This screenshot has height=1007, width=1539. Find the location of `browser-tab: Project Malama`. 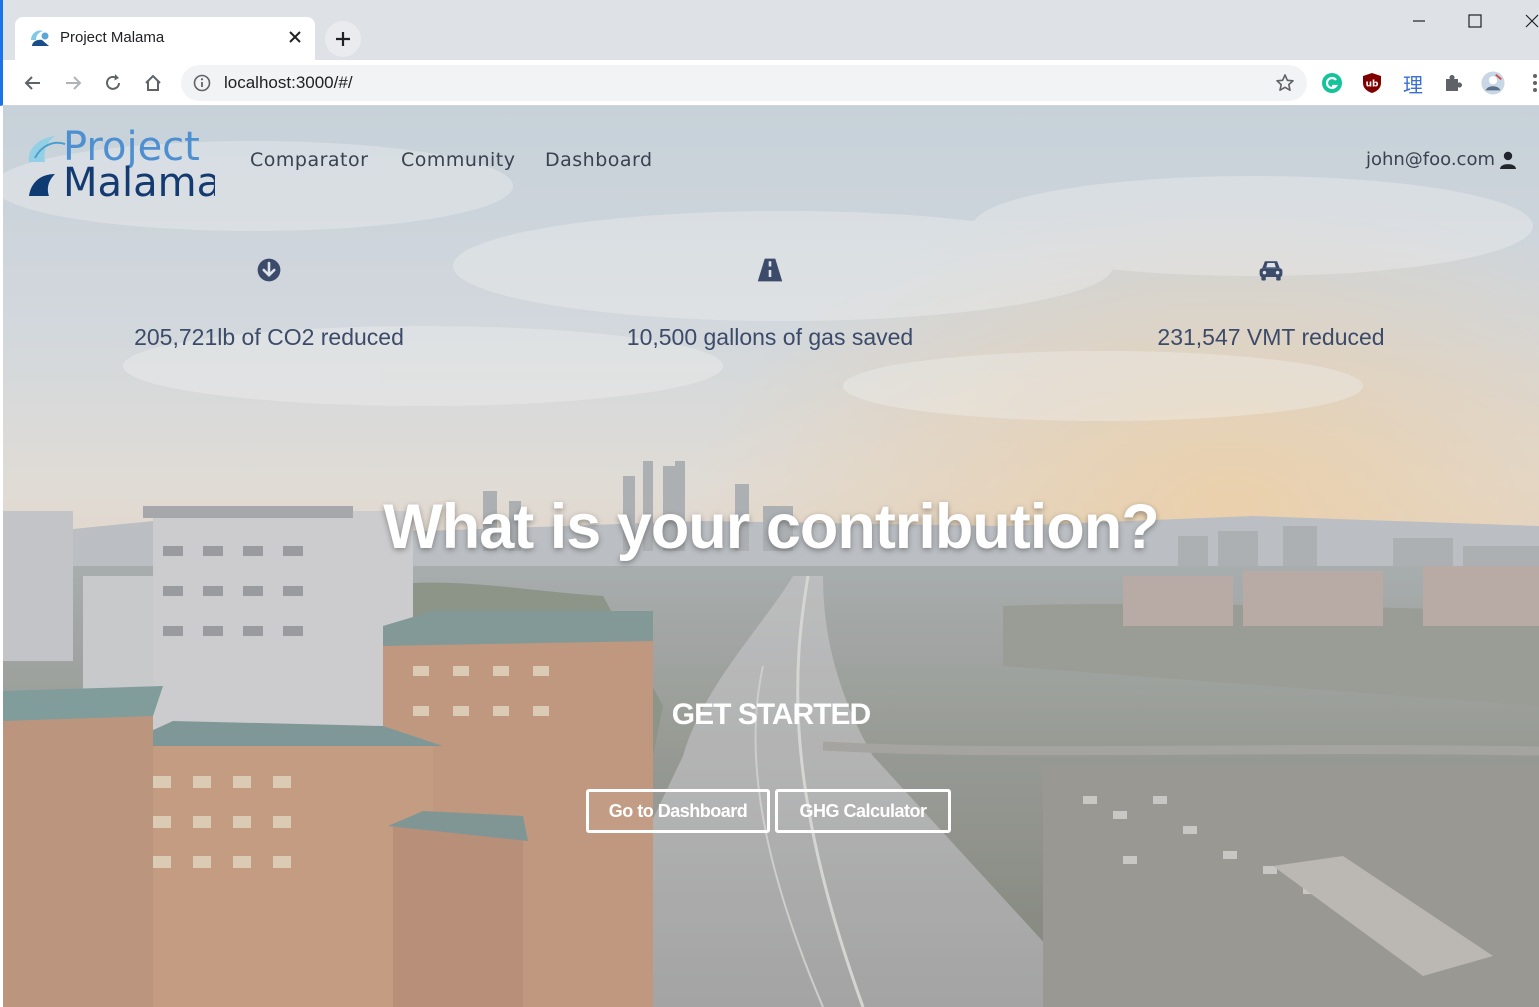

browser-tab: Project Malama is located at coordinates (165, 38).